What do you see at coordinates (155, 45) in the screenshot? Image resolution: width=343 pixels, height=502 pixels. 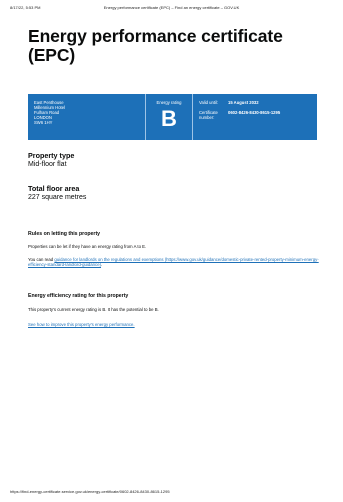 I see `page-title: Energy performance certificate (EPC)` at bounding box center [155, 45].